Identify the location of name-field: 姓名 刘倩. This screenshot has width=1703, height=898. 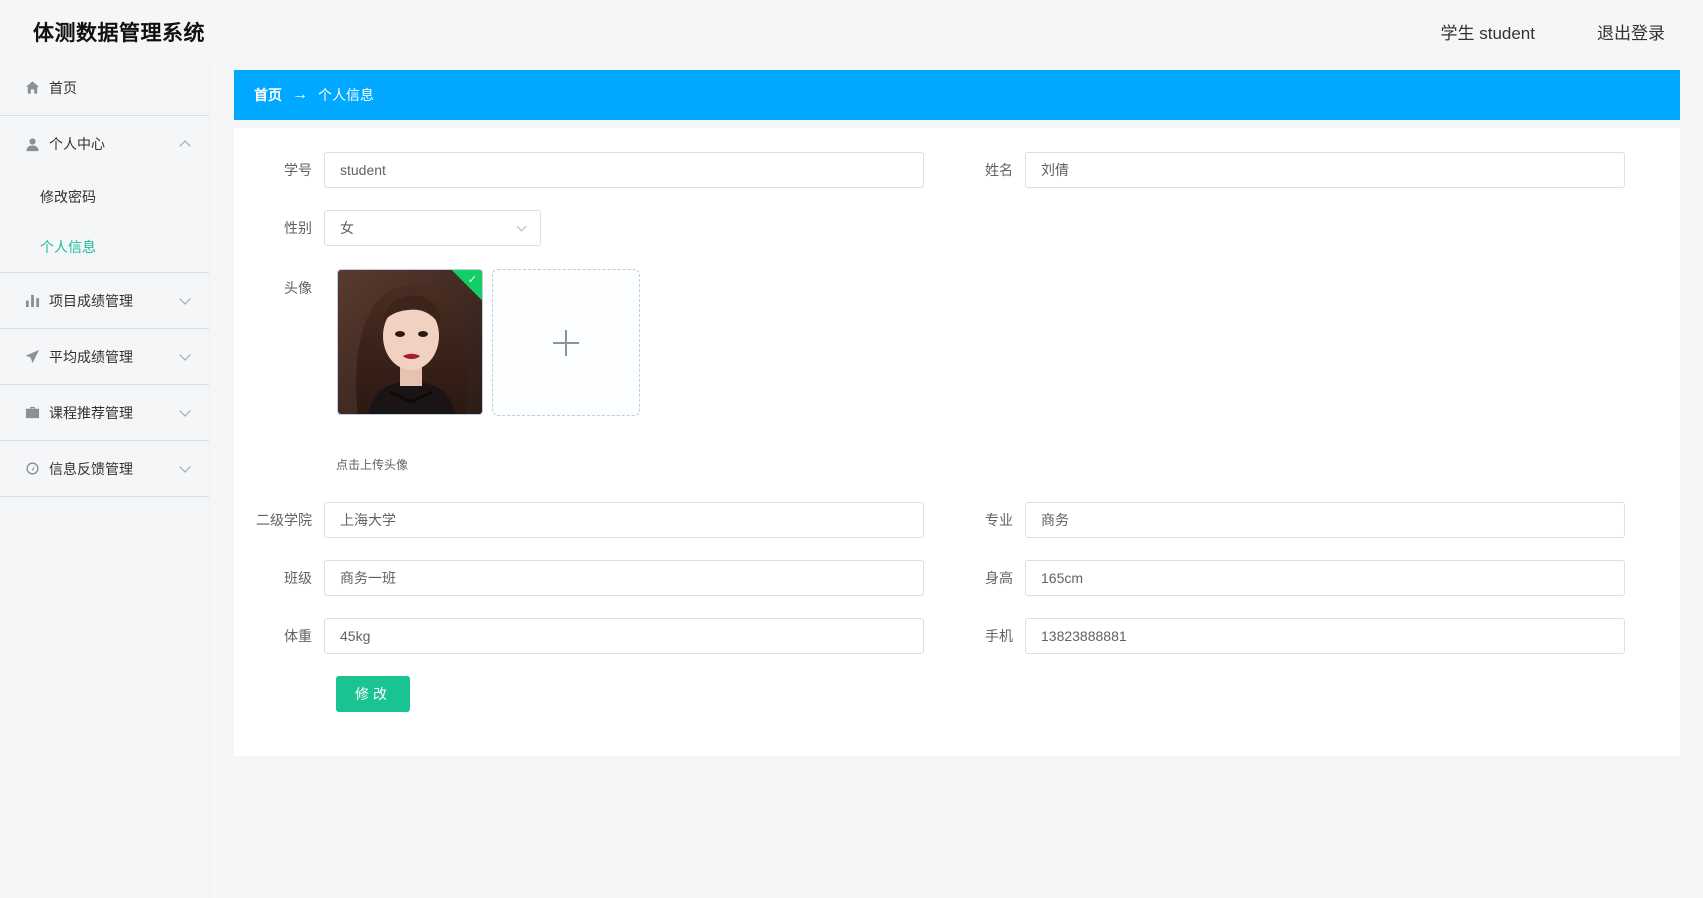
(1280, 170).